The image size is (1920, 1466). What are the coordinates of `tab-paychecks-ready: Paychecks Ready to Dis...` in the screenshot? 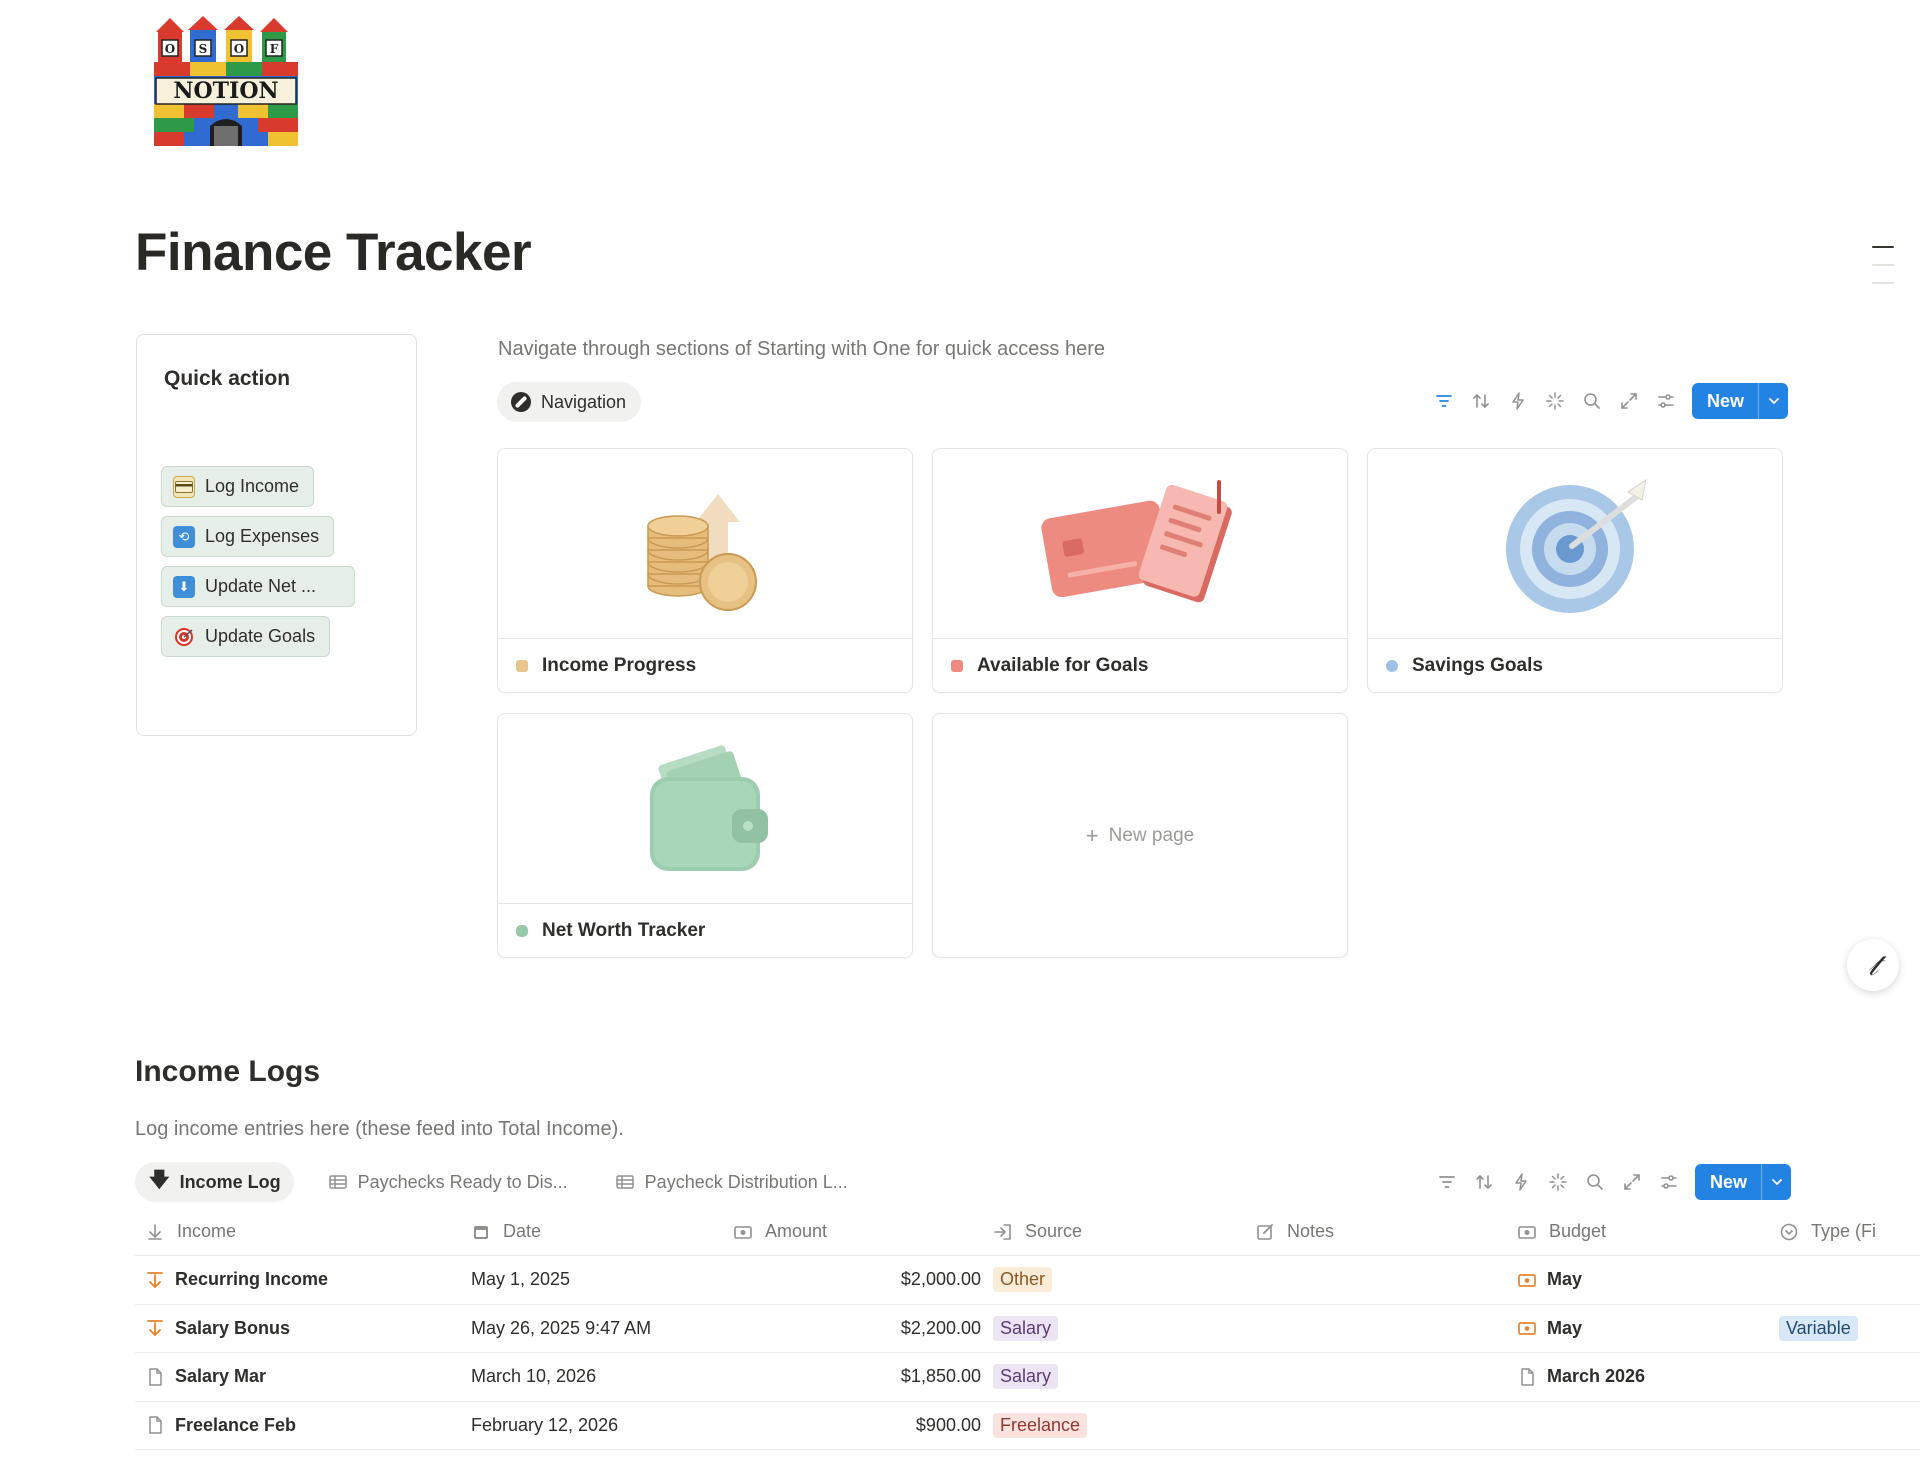 It's located at (447, 1182).